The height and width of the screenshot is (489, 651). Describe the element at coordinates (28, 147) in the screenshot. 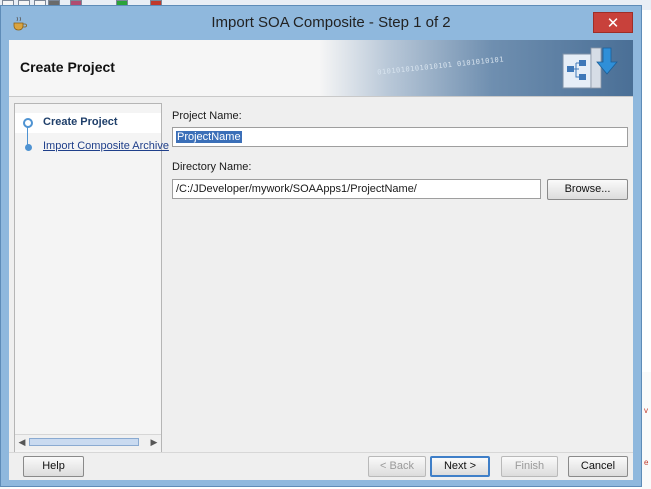

I see `step-pending-icon` at that location.